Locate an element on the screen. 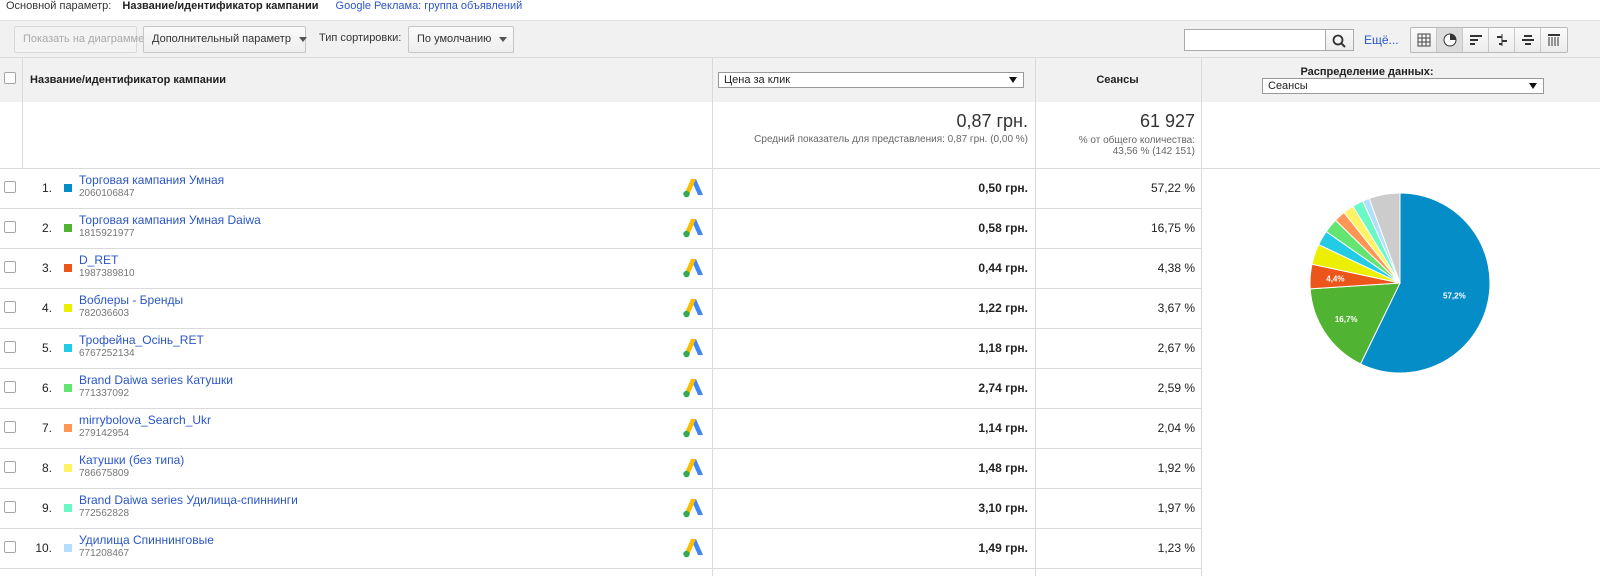 This screenshot has width=1600, height=576. cpc-value: 1,49 грн. is located at coordinates (1003, 548).